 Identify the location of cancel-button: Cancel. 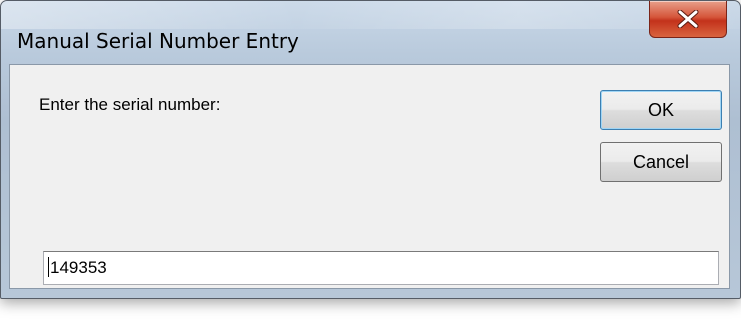
(661, 162).